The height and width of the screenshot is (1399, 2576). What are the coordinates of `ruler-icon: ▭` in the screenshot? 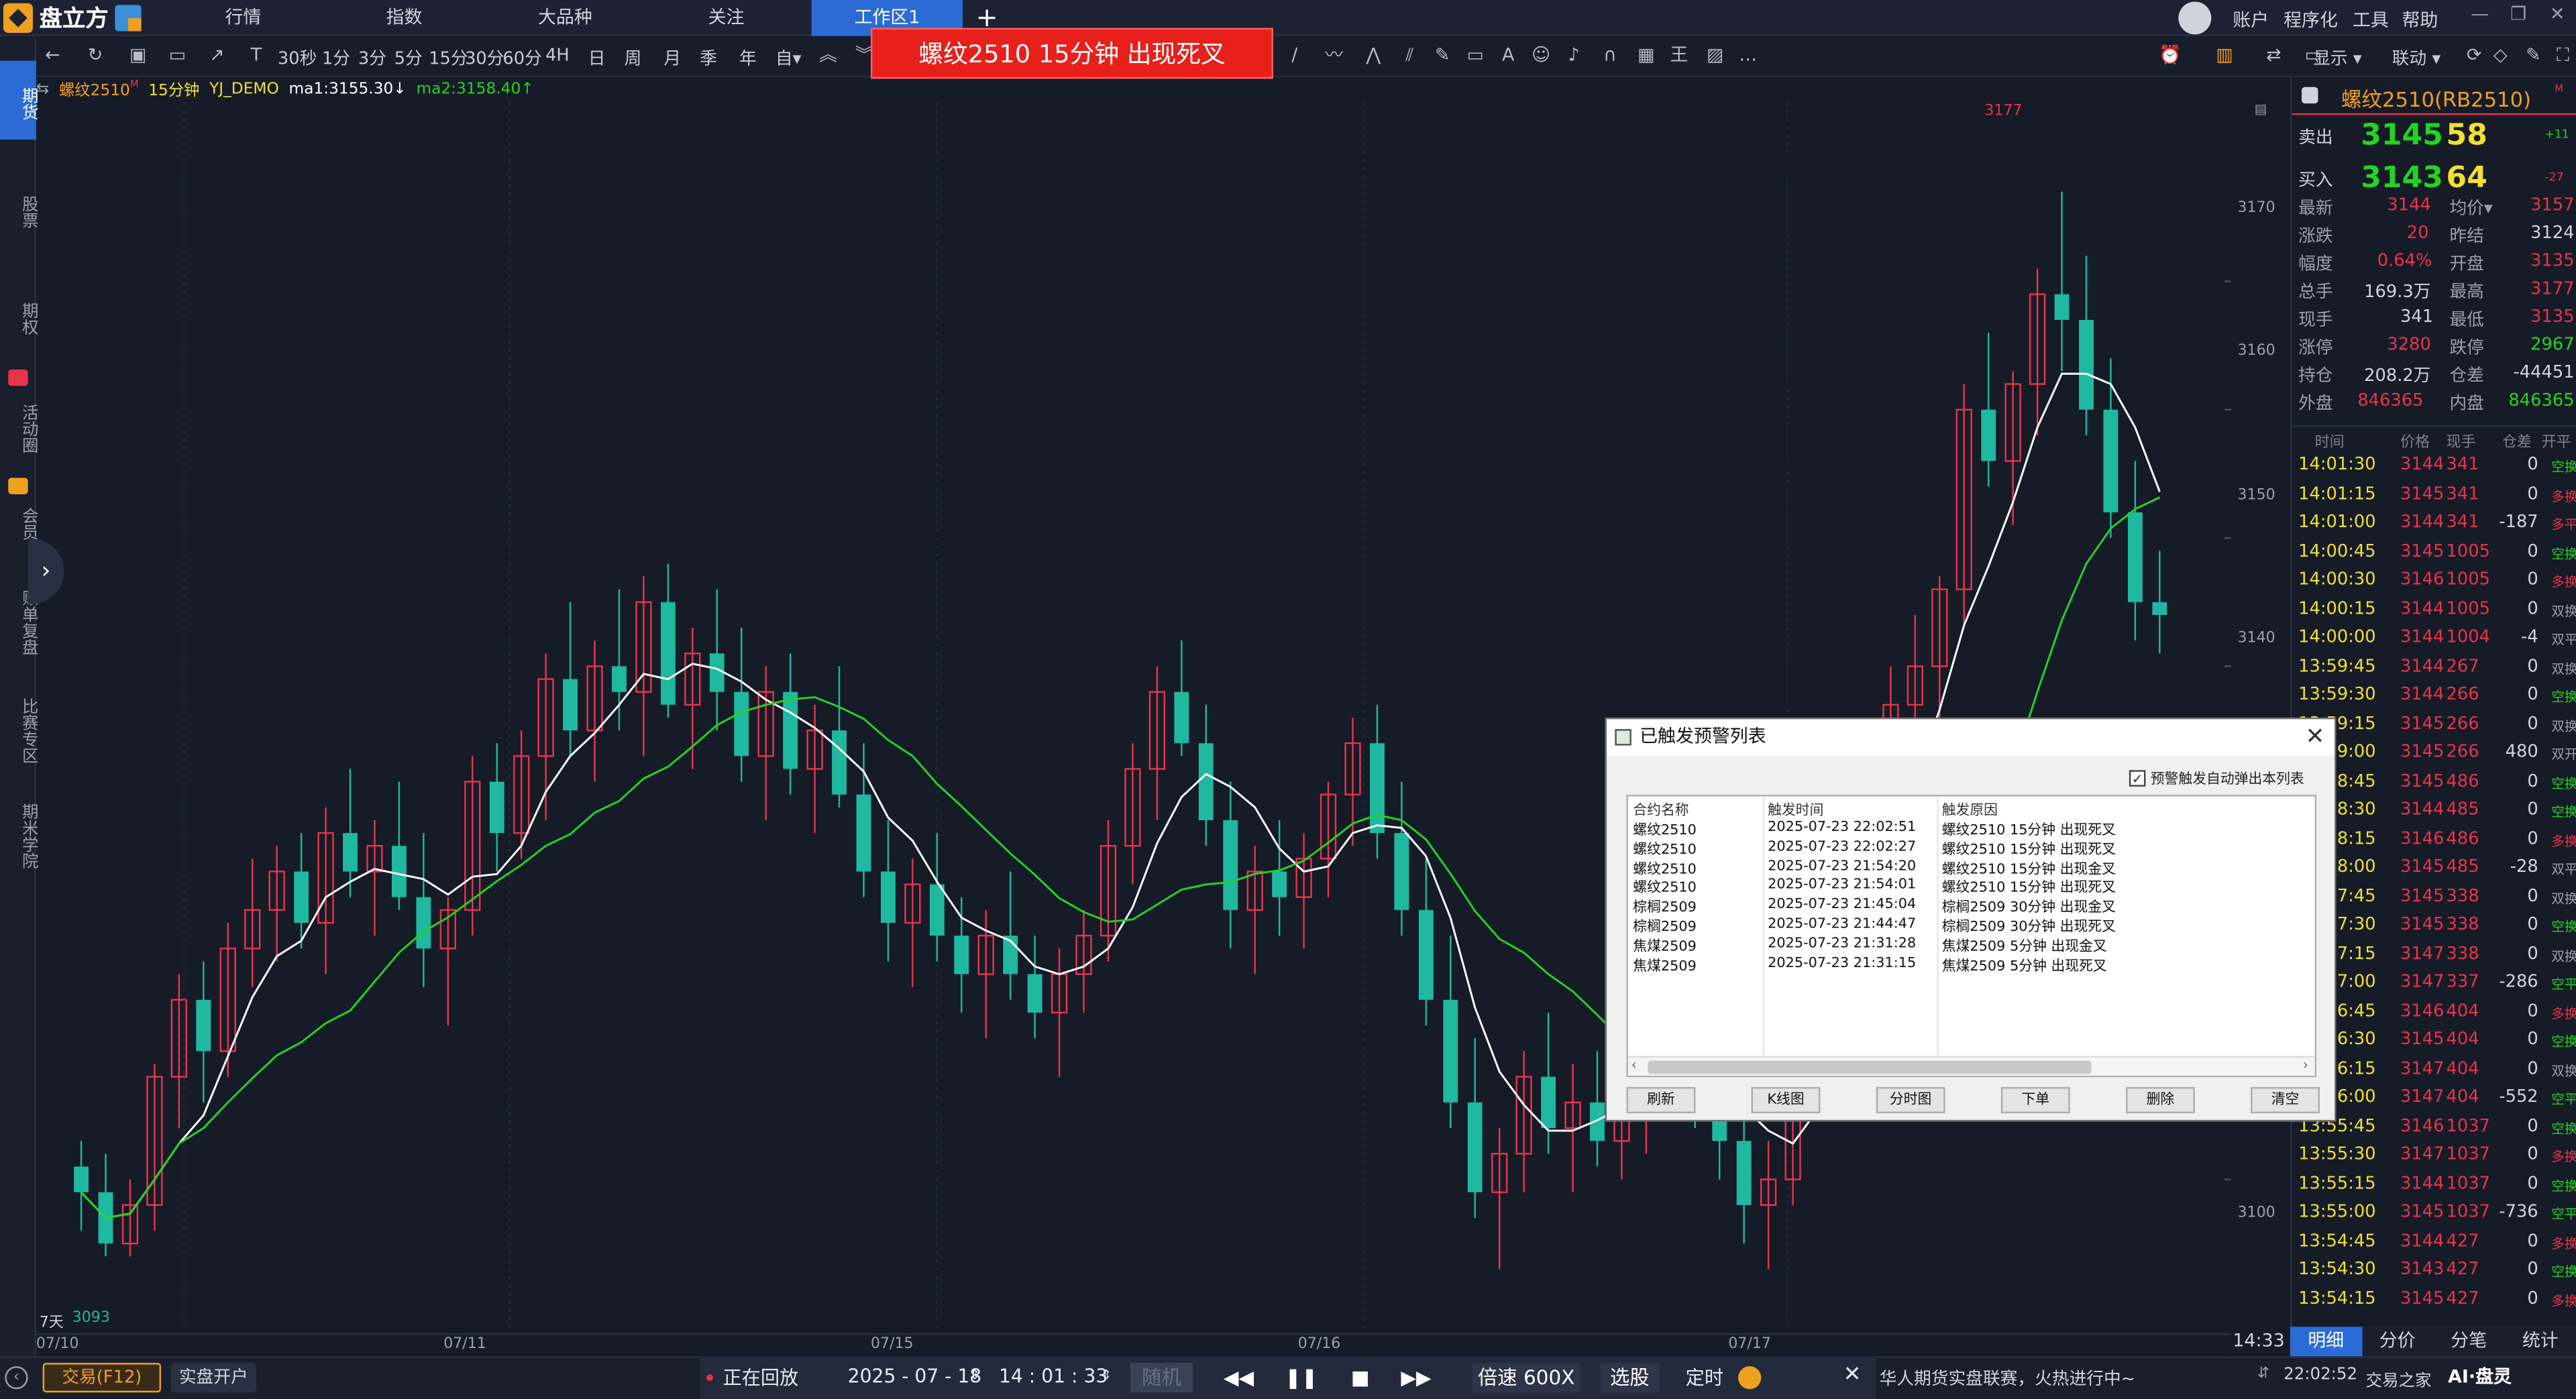 It's located at (1475, 55).